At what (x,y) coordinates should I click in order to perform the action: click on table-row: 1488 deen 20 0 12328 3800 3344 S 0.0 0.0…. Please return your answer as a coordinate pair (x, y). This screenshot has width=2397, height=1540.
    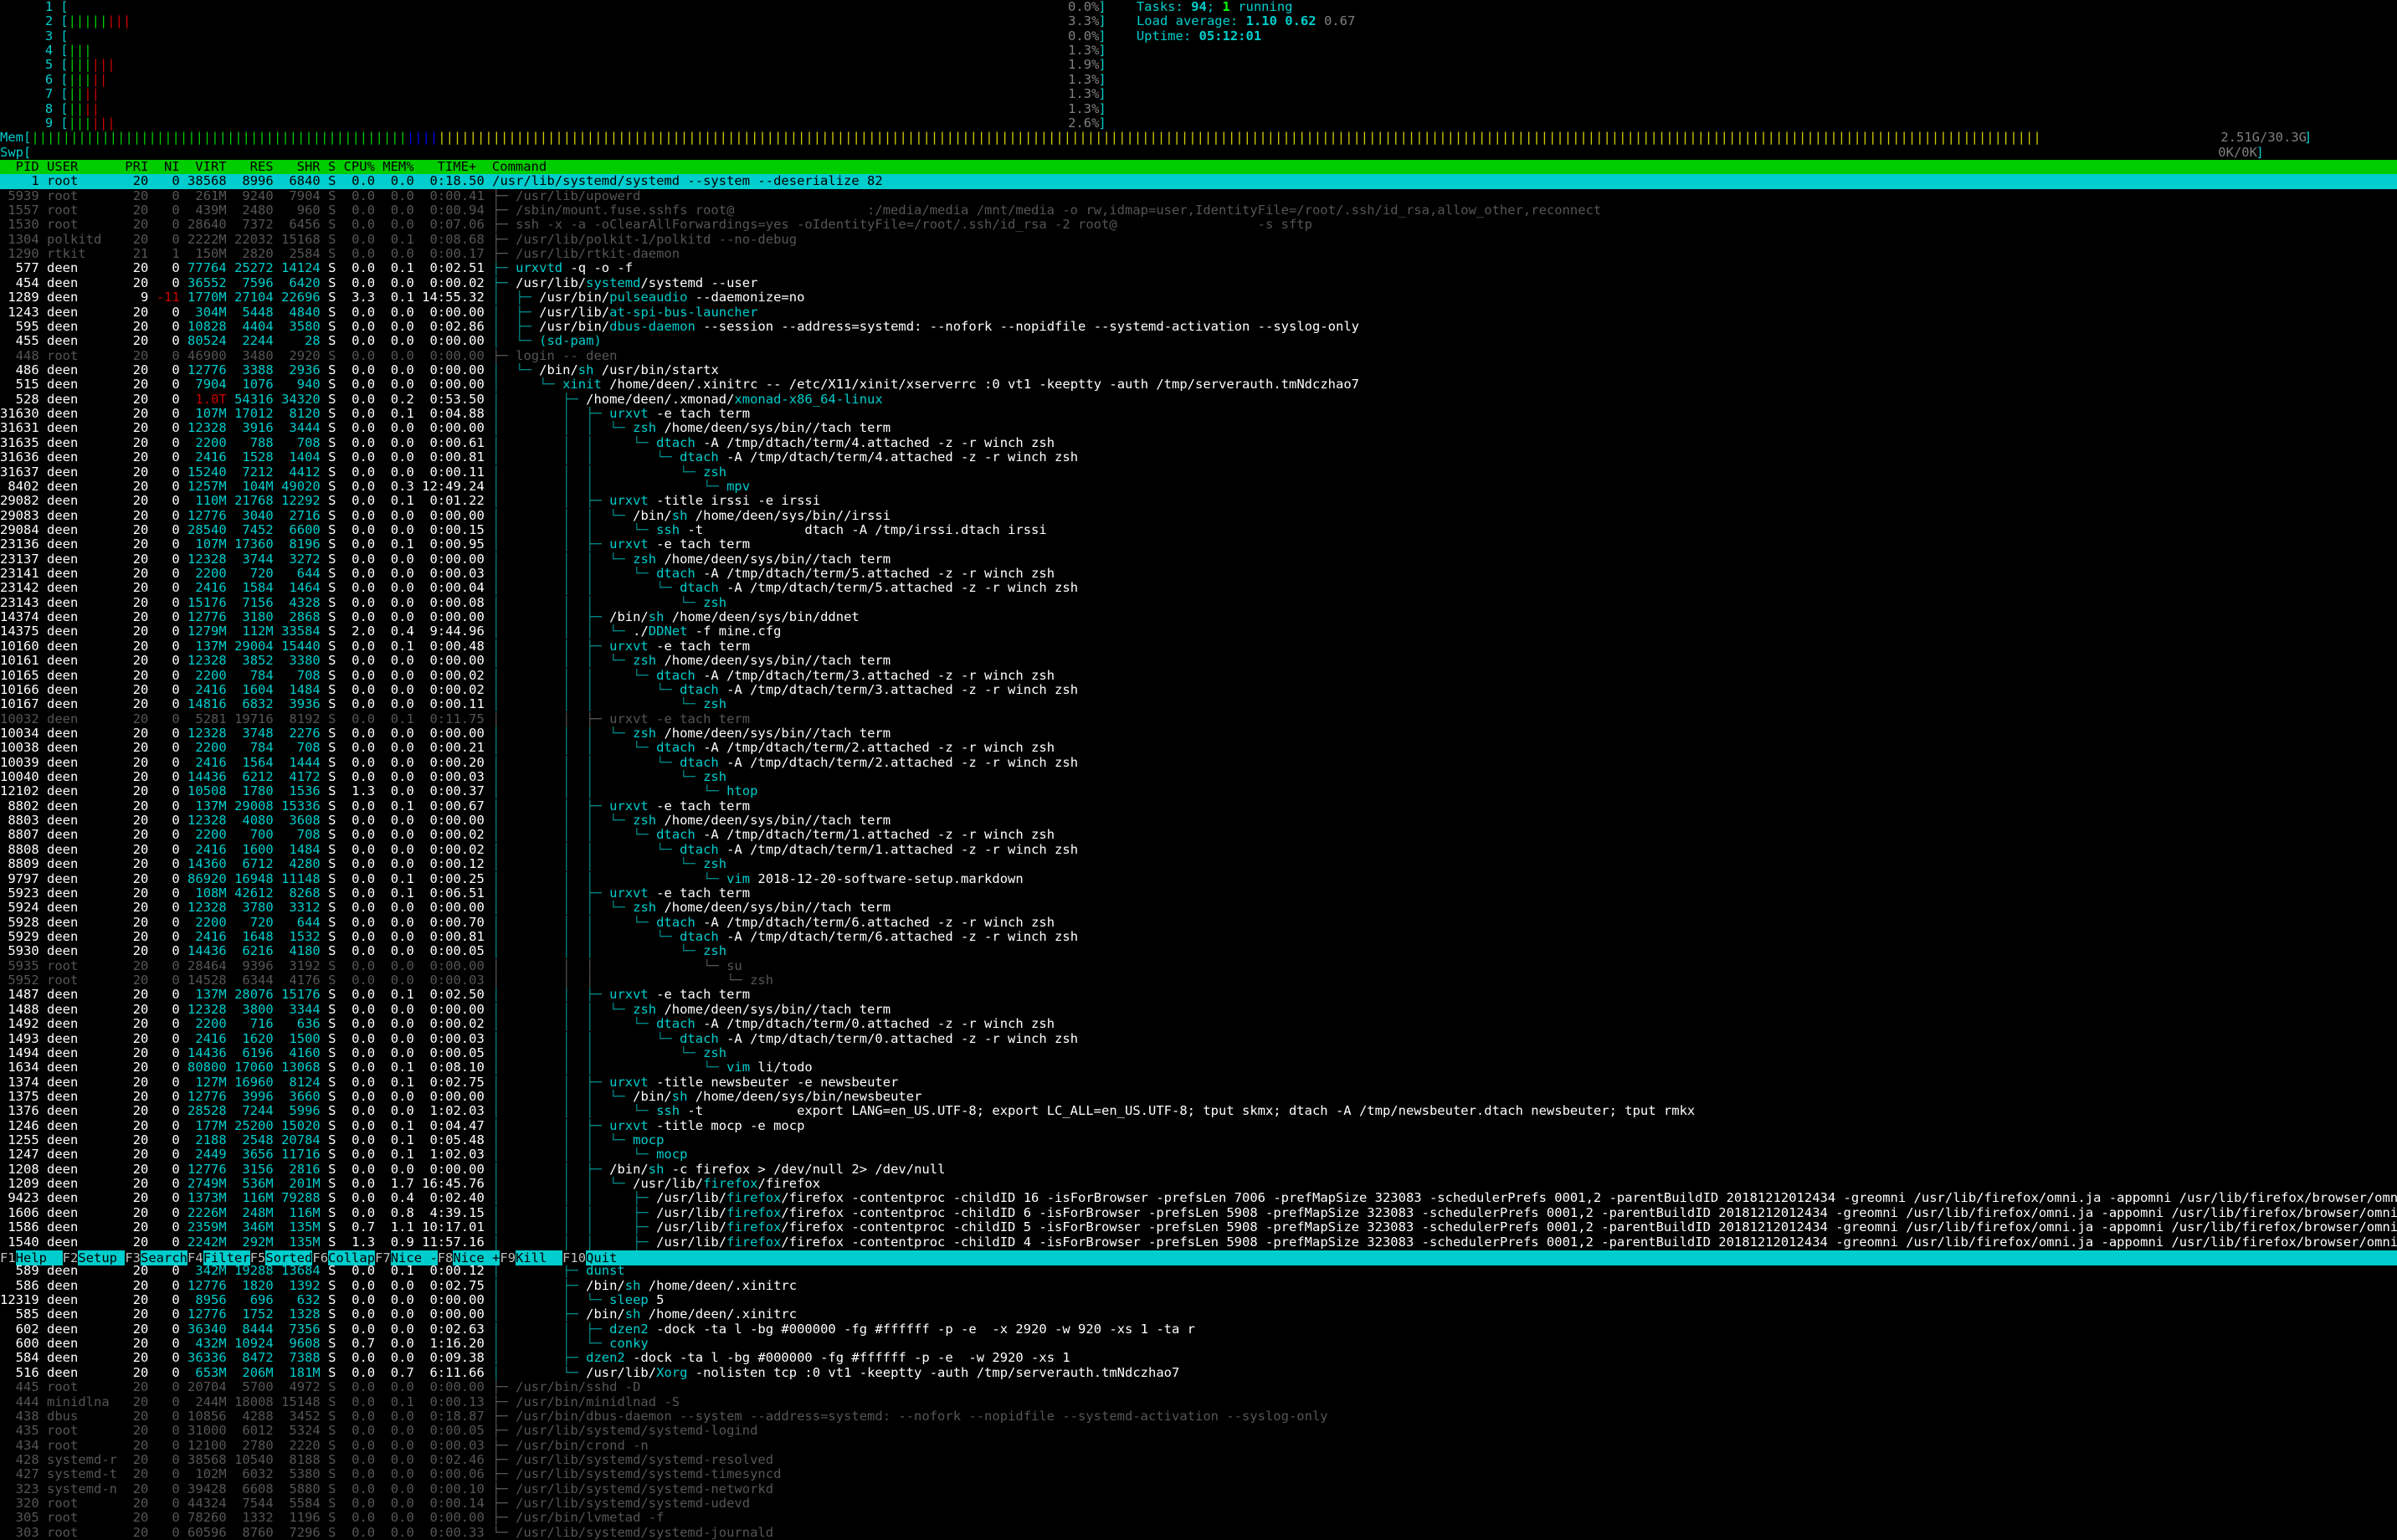
    Looking at the image, I should click on (1198, 1010).